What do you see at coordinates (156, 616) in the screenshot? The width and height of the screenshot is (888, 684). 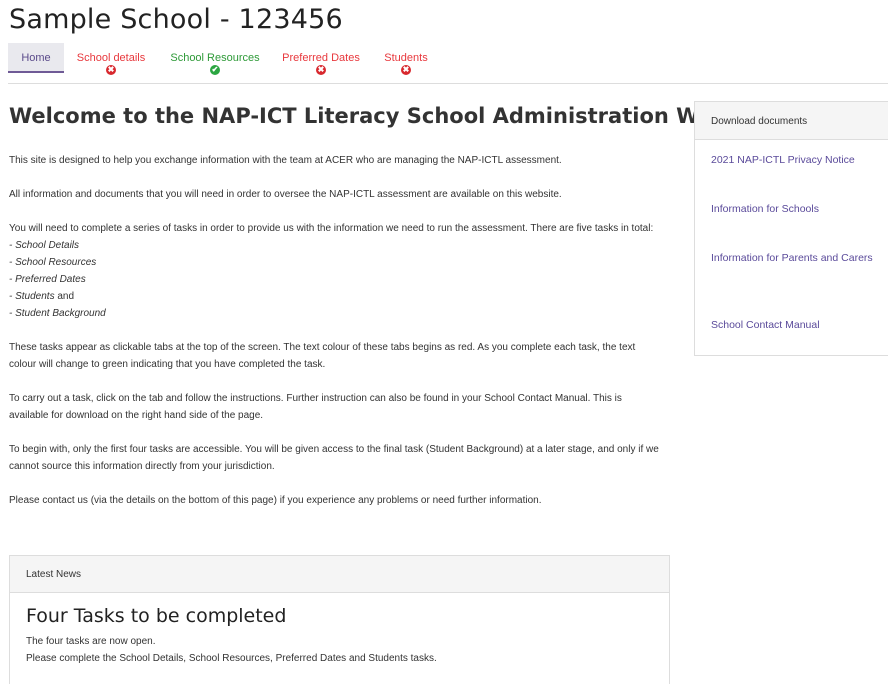 I see `news-title: Four Tasks to be completed` at bounding box center [156, 616].